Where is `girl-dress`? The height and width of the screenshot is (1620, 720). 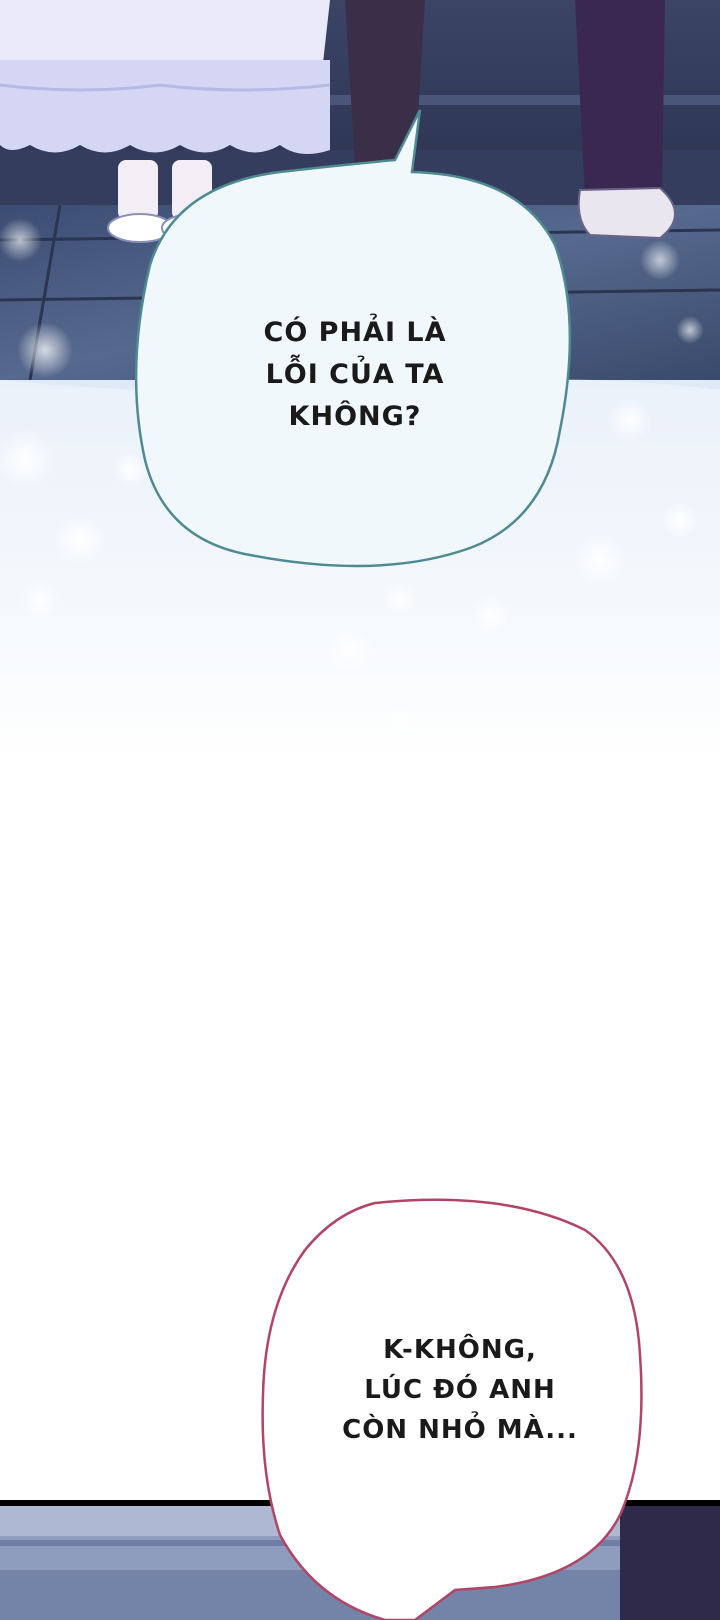
girl-dress is located at coordinates (165, 77).